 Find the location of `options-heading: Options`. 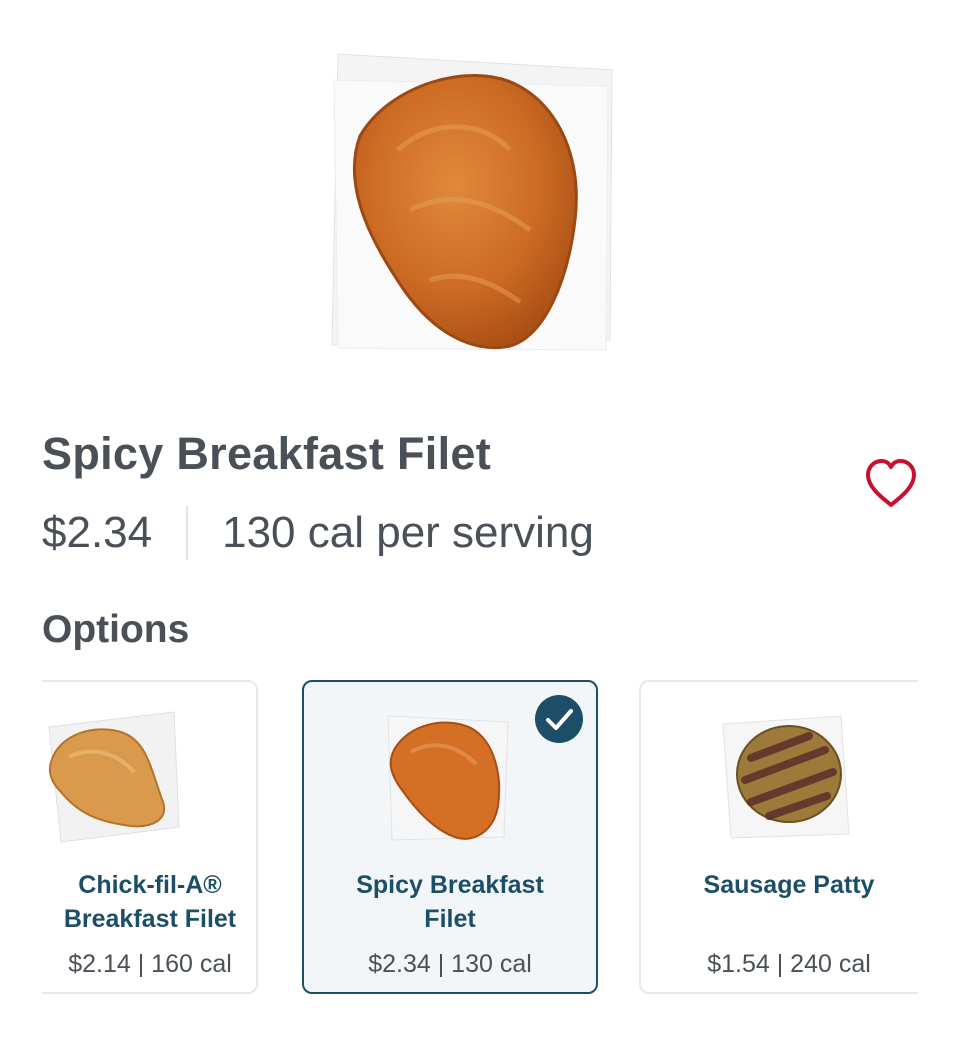

options-heading: Options is located at coordinates (116, 629).